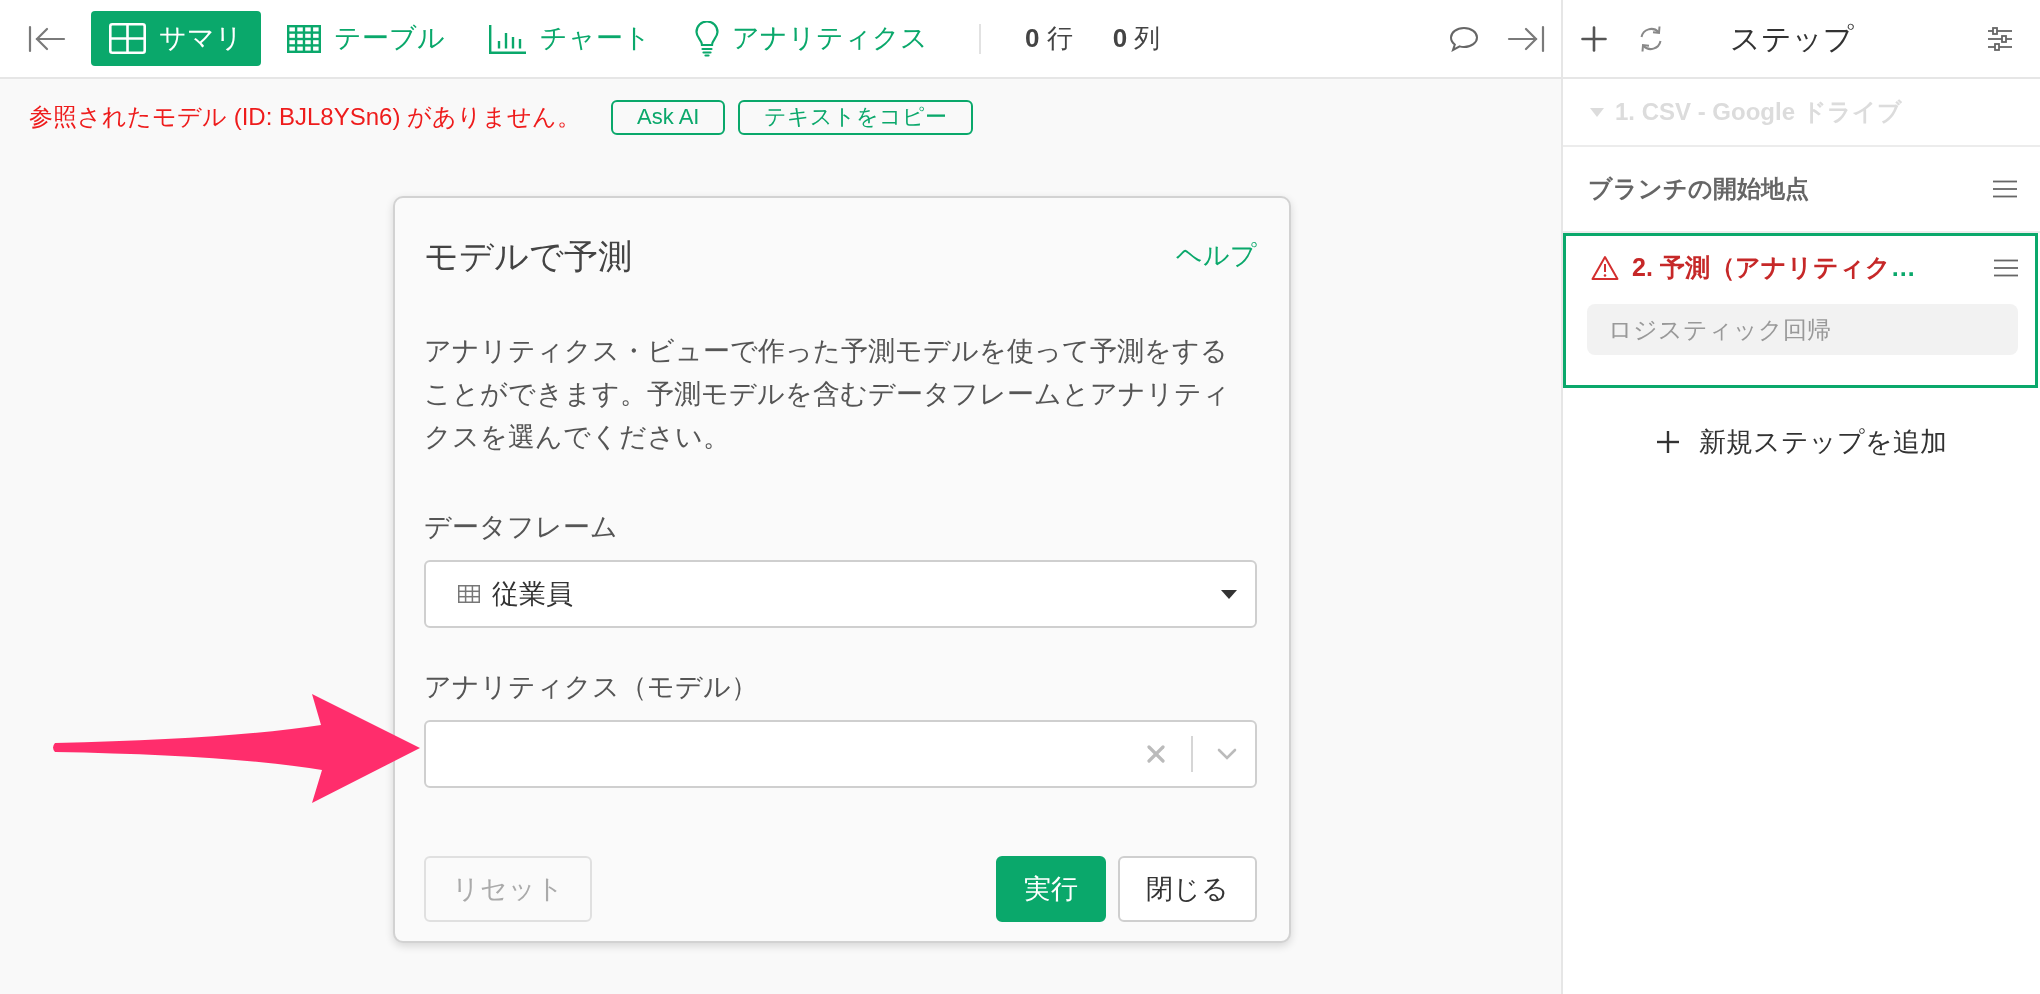  What do you see at coordinates (1792, 39) in the screenshot?
I see `panel-title: ステップ` at bounding box center [1792, 39].